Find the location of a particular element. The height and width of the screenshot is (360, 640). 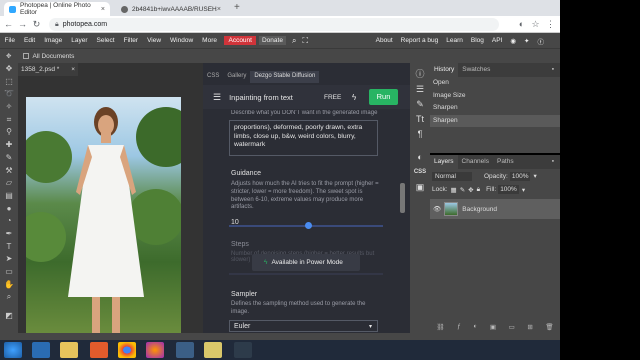

path-select-icon: ➤ is located at coordinates (9, 259).